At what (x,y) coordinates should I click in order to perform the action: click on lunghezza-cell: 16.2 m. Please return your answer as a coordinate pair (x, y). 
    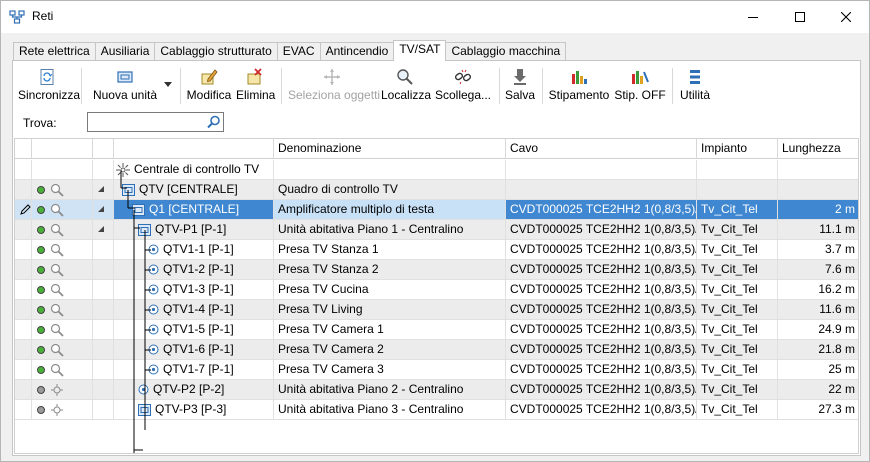
    Looking at the image, I should click on (818, 289).